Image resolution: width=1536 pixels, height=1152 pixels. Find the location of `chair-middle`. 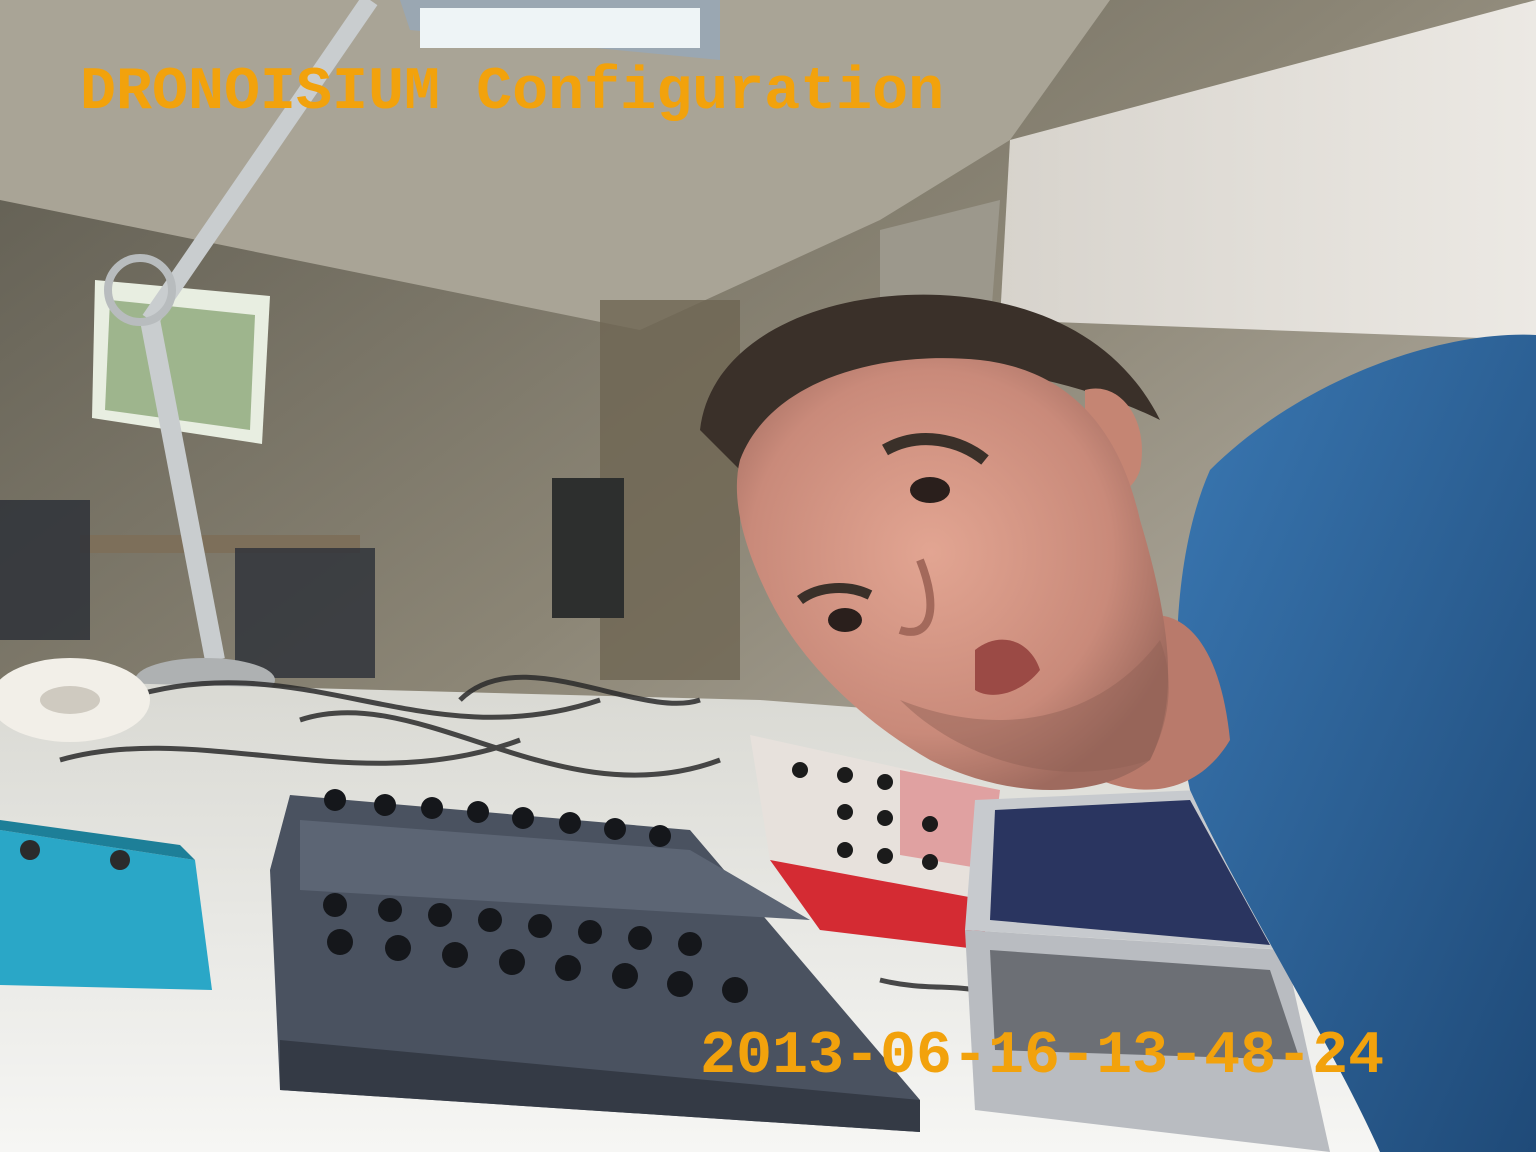

chair-middle is located at coordinates (305, 613).